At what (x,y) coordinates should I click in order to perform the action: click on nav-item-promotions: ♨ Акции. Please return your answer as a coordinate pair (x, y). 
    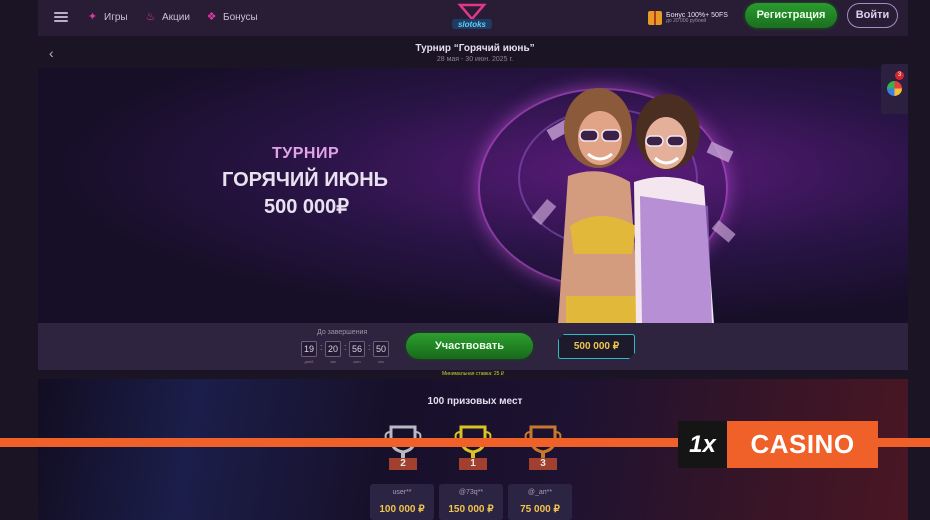
    Looking at the image, I should click on (167, 17).